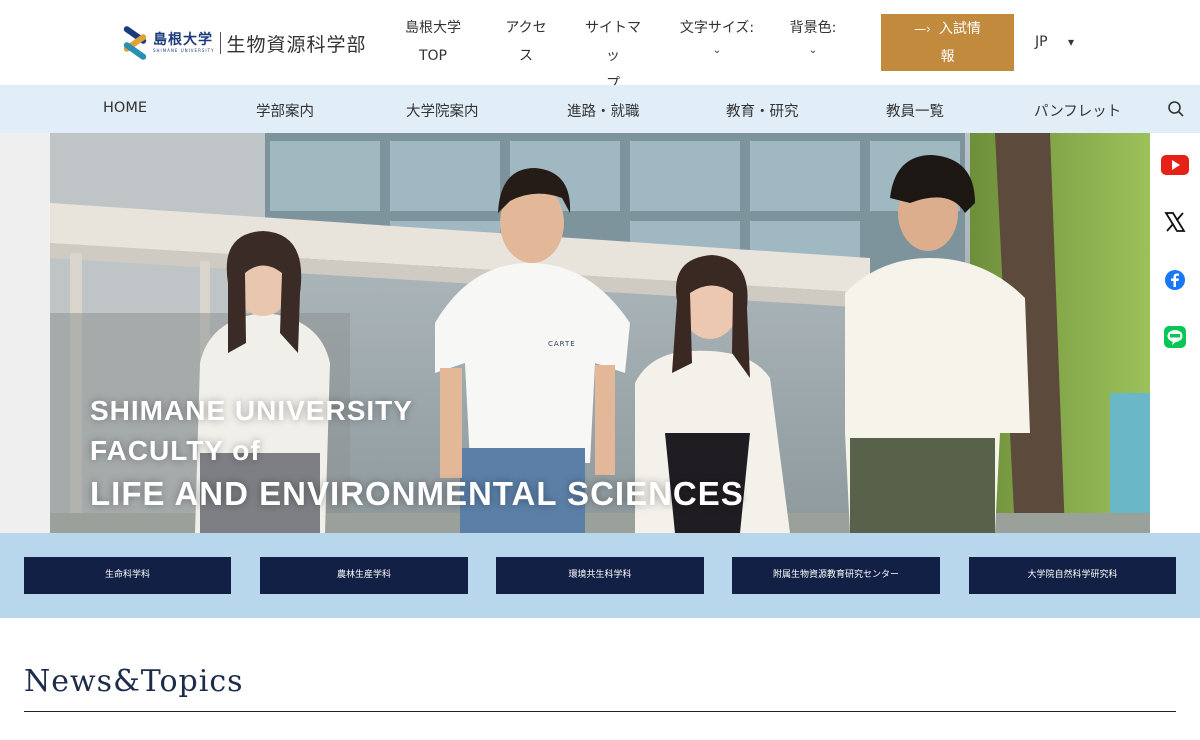  I want to click on nav-home: HOME, so click(125, 108).